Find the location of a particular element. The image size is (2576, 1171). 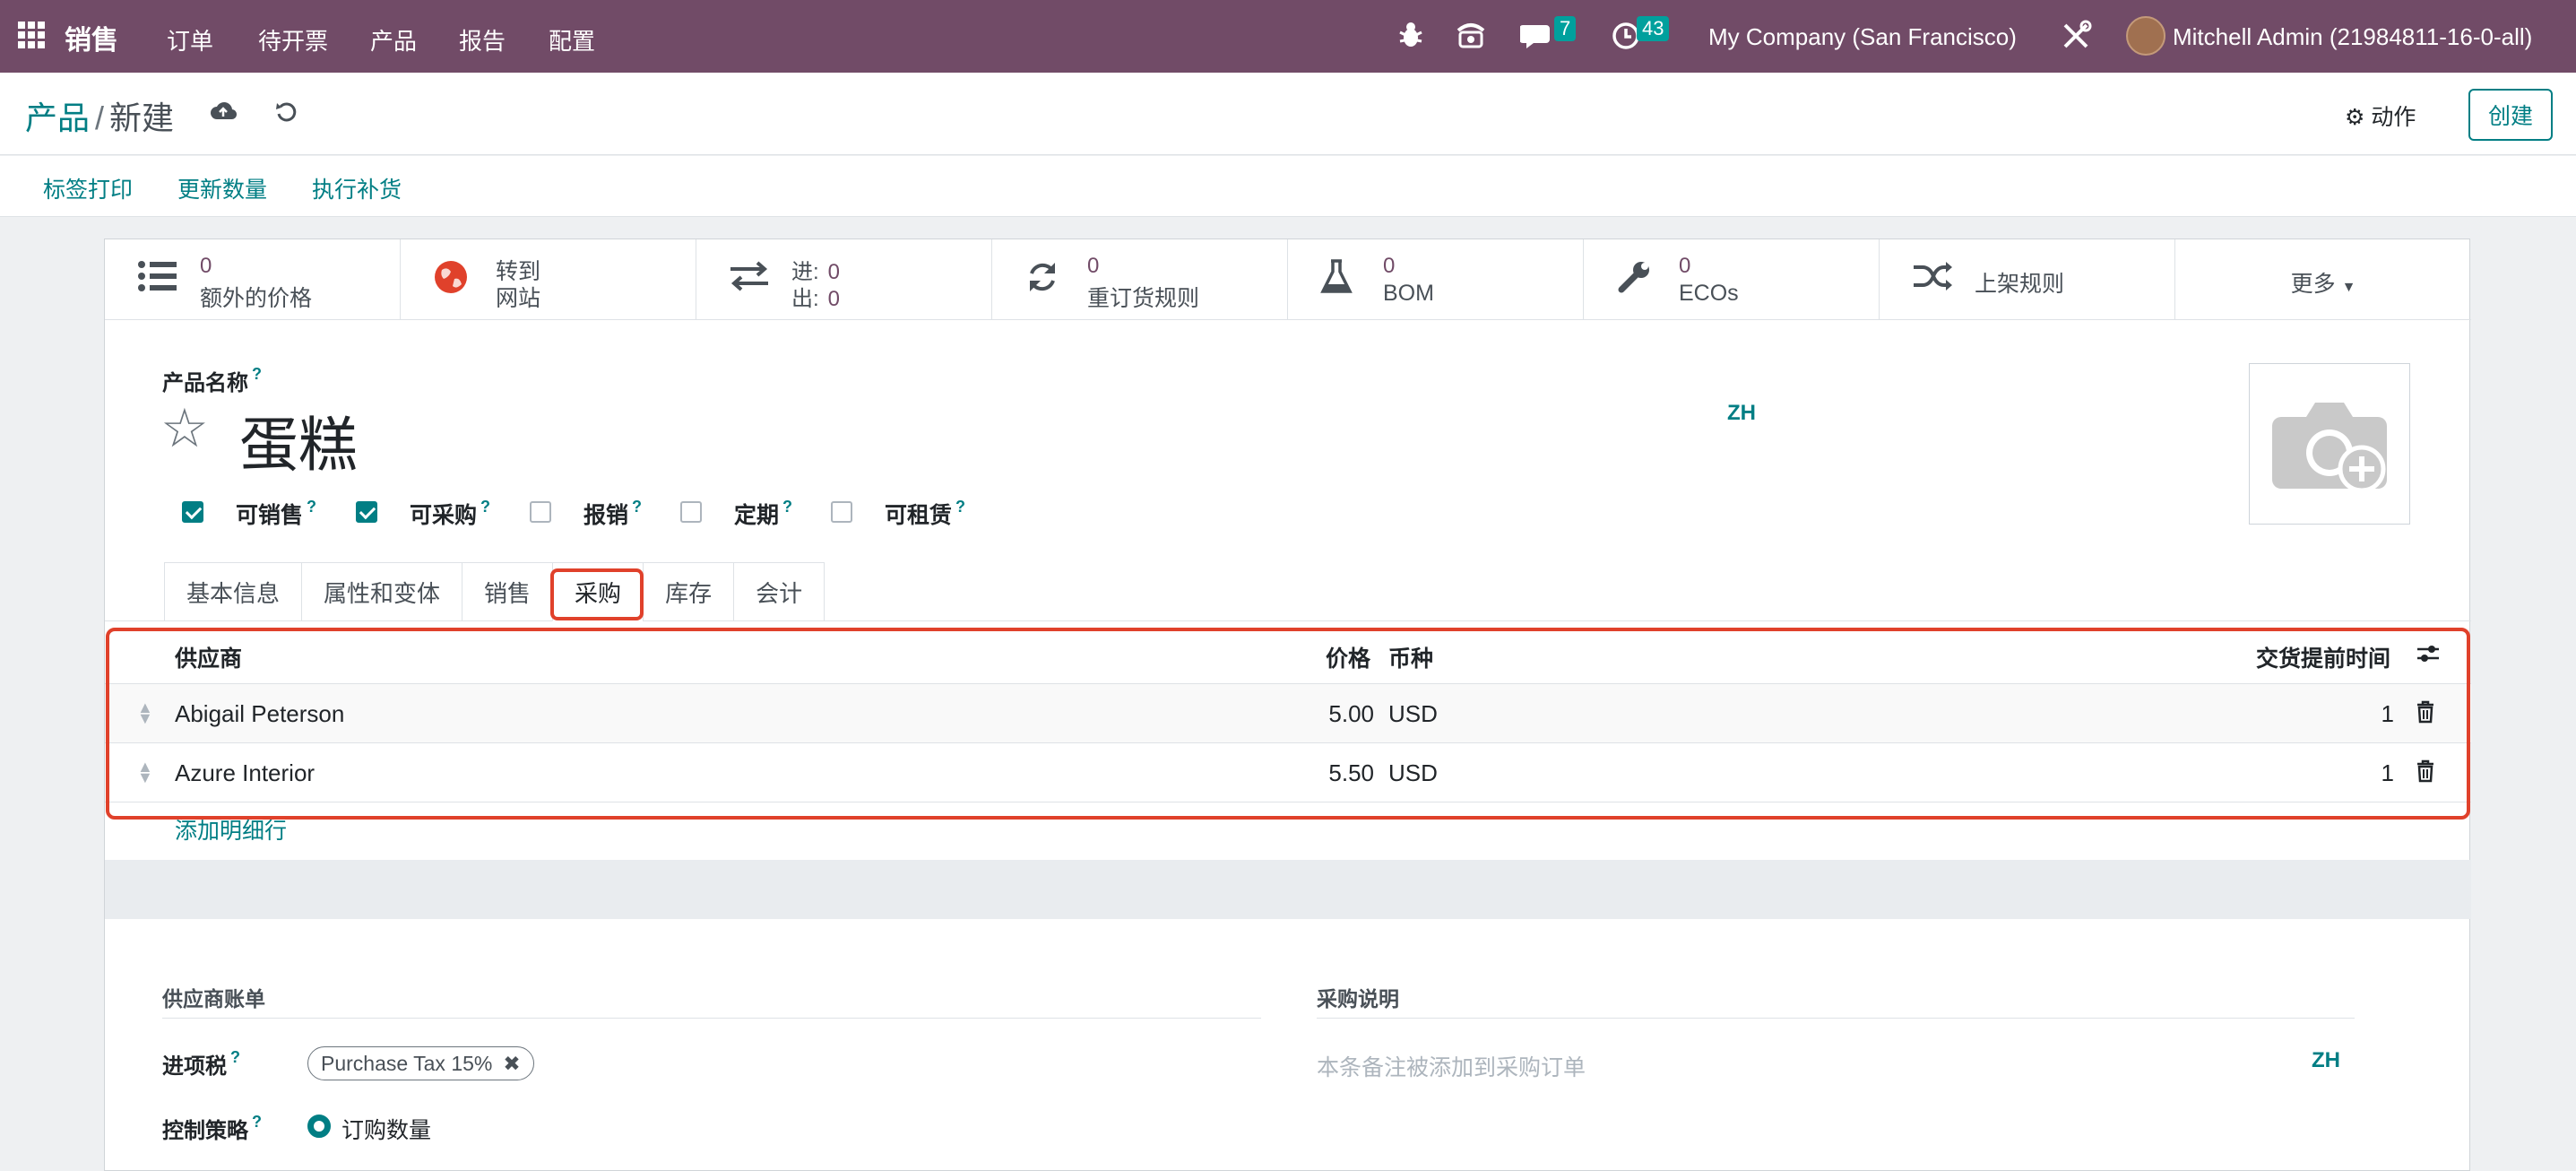

bug-icon is located at coordinates (1410, 37).